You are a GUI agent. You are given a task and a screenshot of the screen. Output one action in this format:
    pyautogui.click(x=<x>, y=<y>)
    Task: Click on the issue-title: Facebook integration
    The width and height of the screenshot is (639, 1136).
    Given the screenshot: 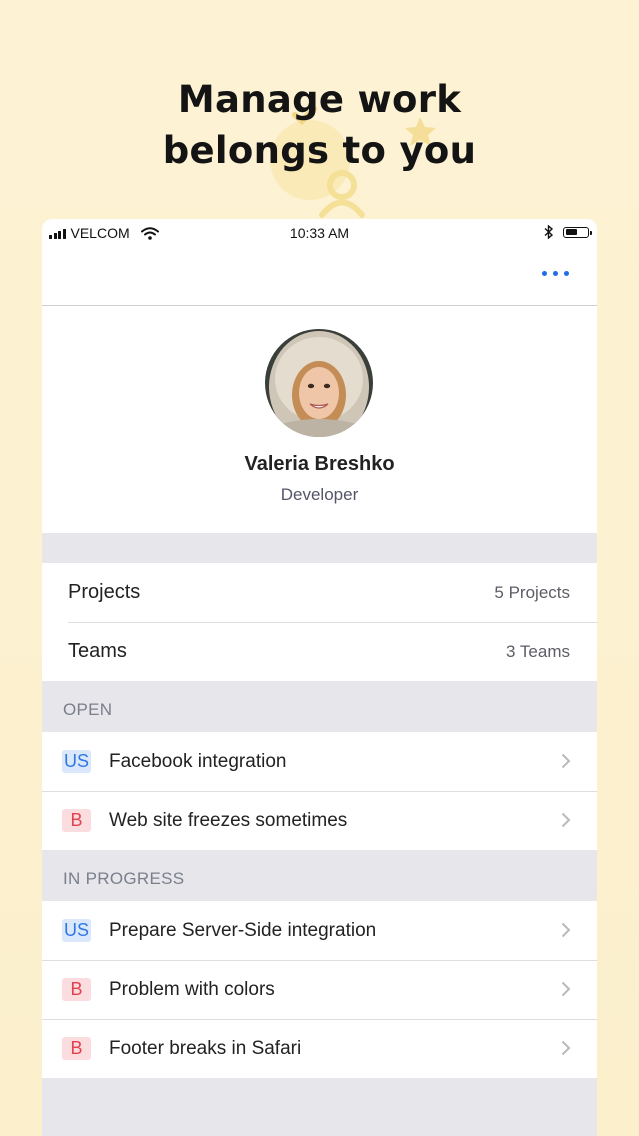 What is the action you would take?
    pyautogui.click(x=198, y=761)
    